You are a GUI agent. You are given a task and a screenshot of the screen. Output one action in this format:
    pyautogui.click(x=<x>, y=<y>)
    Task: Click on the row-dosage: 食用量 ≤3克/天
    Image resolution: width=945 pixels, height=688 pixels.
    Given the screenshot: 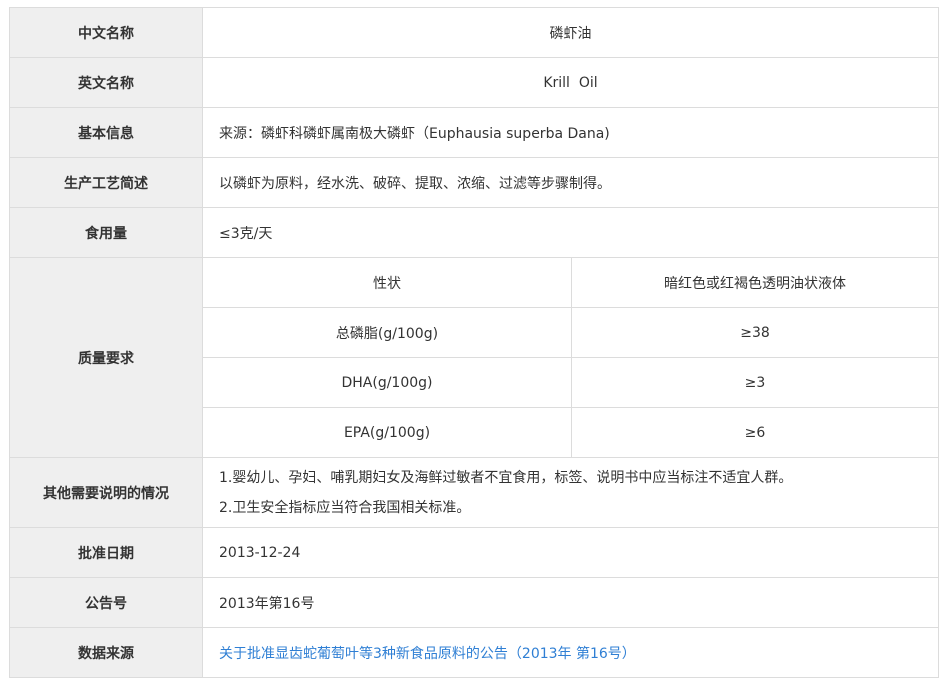 What is the action you would take?
    pyautogui.click(x=474, y=232)
    